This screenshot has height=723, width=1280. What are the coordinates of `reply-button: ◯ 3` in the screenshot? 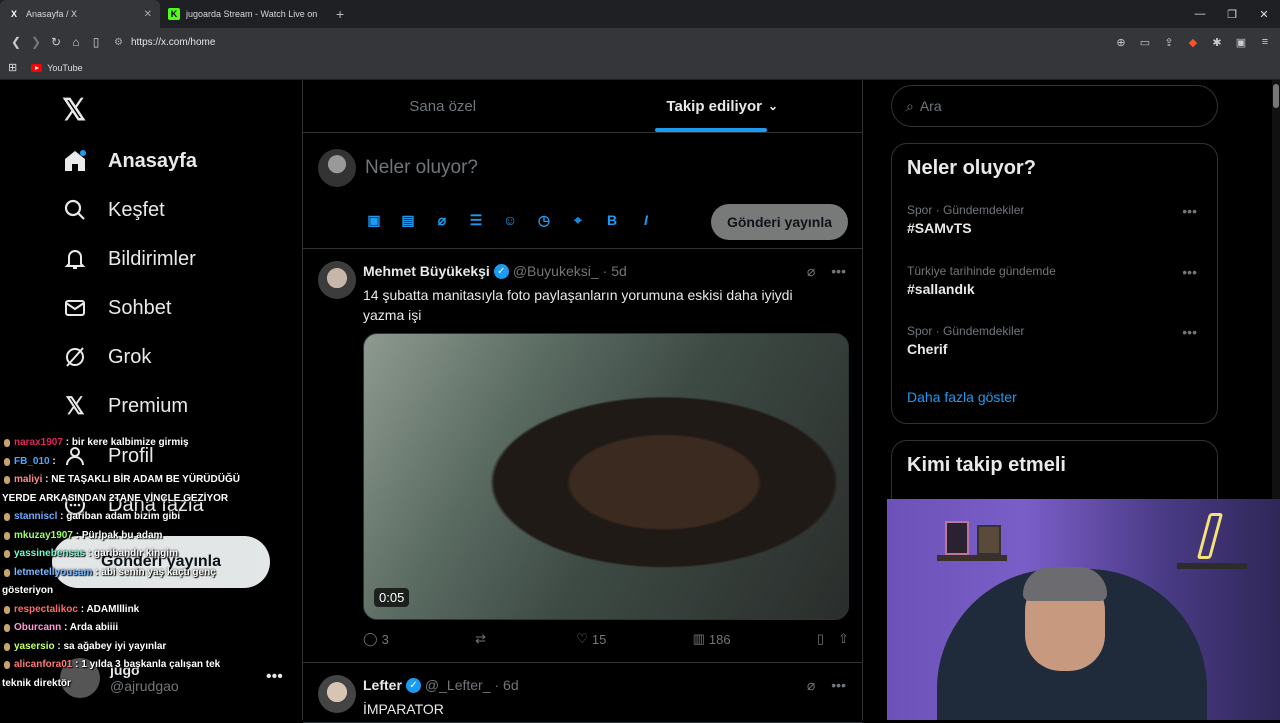 It's located at (376, 639).